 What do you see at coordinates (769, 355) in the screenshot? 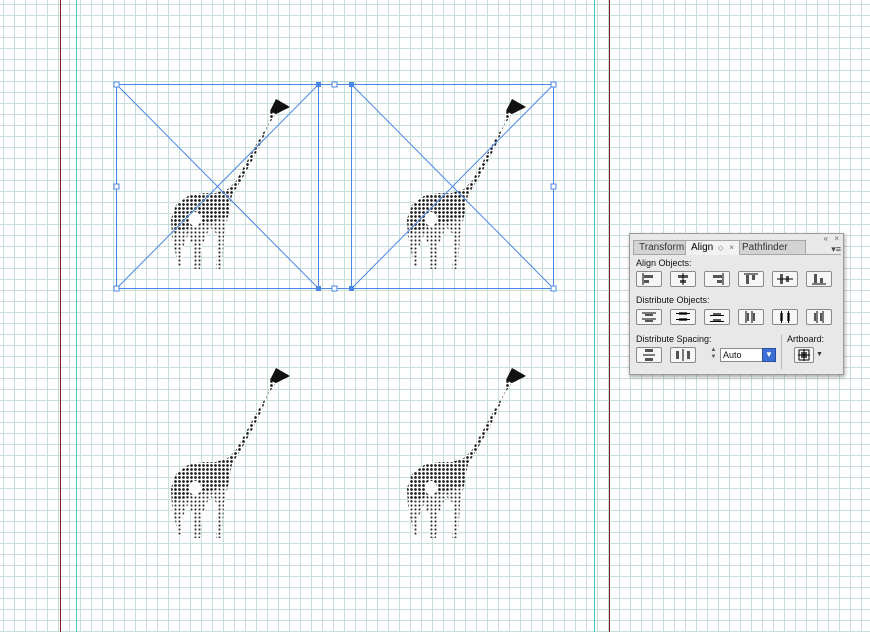
I see `spacing-dropdown-icon: ▼` at bounding box center [769, 355].